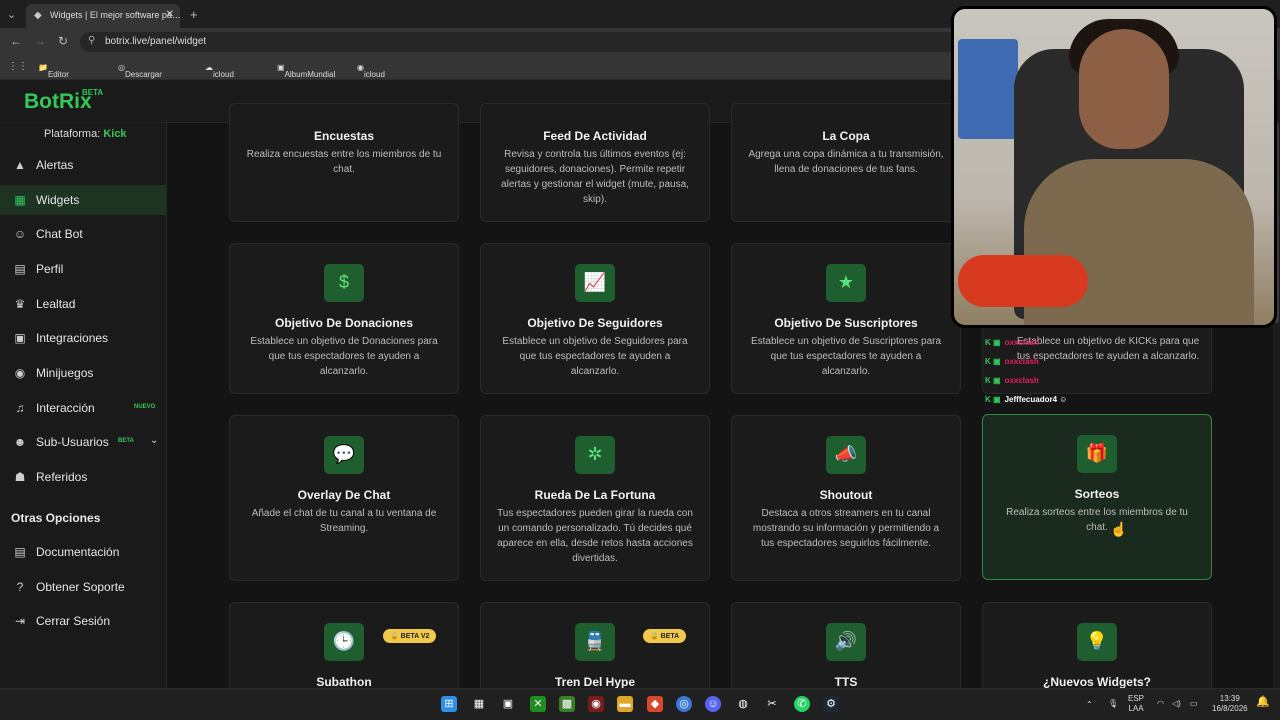  I want to click on sidebar-item-integraciones: ▣ Integraciones, so click(83, 338).